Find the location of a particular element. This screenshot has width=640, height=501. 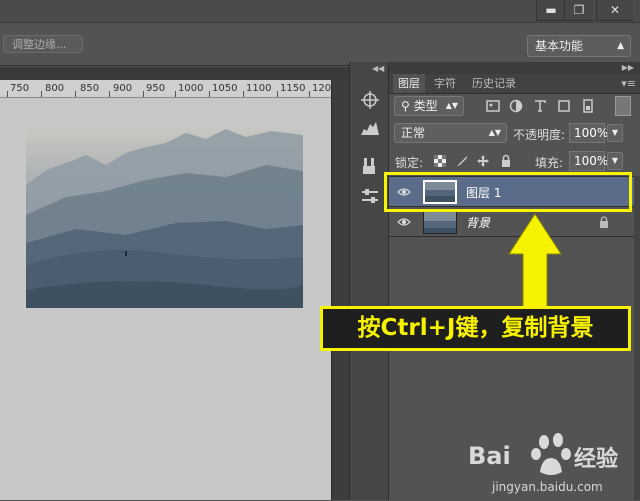

lock-pixels-icon is located at coordinates (462, 161).